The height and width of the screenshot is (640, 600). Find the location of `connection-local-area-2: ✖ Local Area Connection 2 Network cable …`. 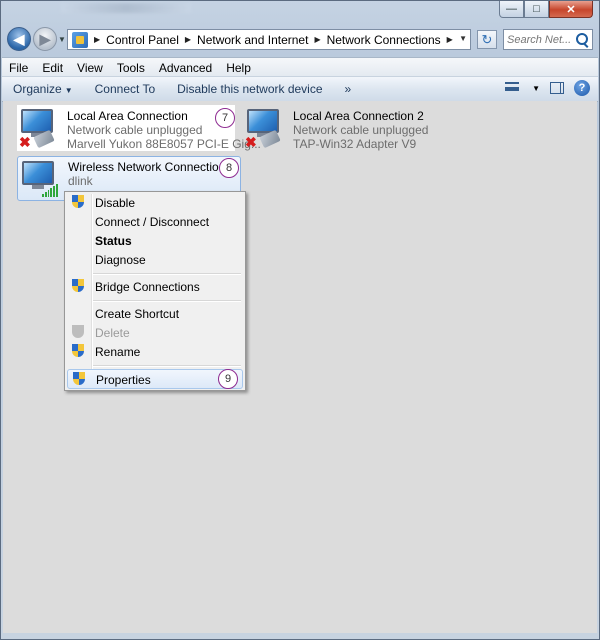

connection-local-area-2: ✖ Local Area Connection 2 Network cable … is located at coordinates (343, 128).